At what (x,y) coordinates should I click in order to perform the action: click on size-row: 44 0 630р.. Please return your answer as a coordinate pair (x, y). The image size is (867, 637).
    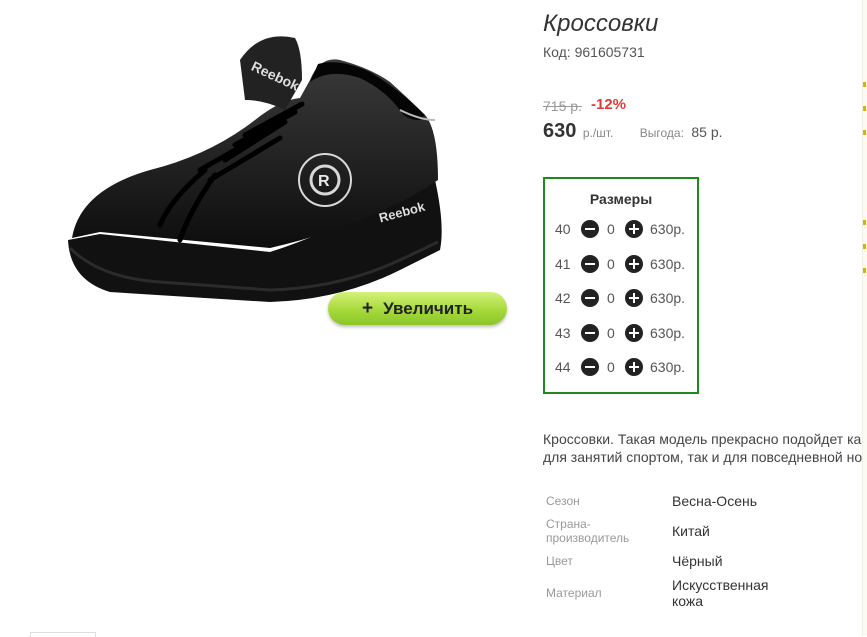
    Looking at the image, I should click on (621, 368).